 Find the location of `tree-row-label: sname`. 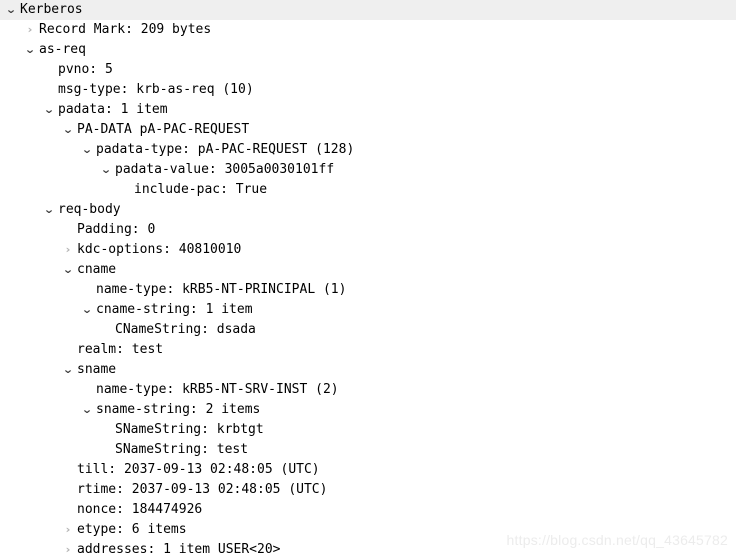

tree-row-label: sname is located at coordinates (97, 369).